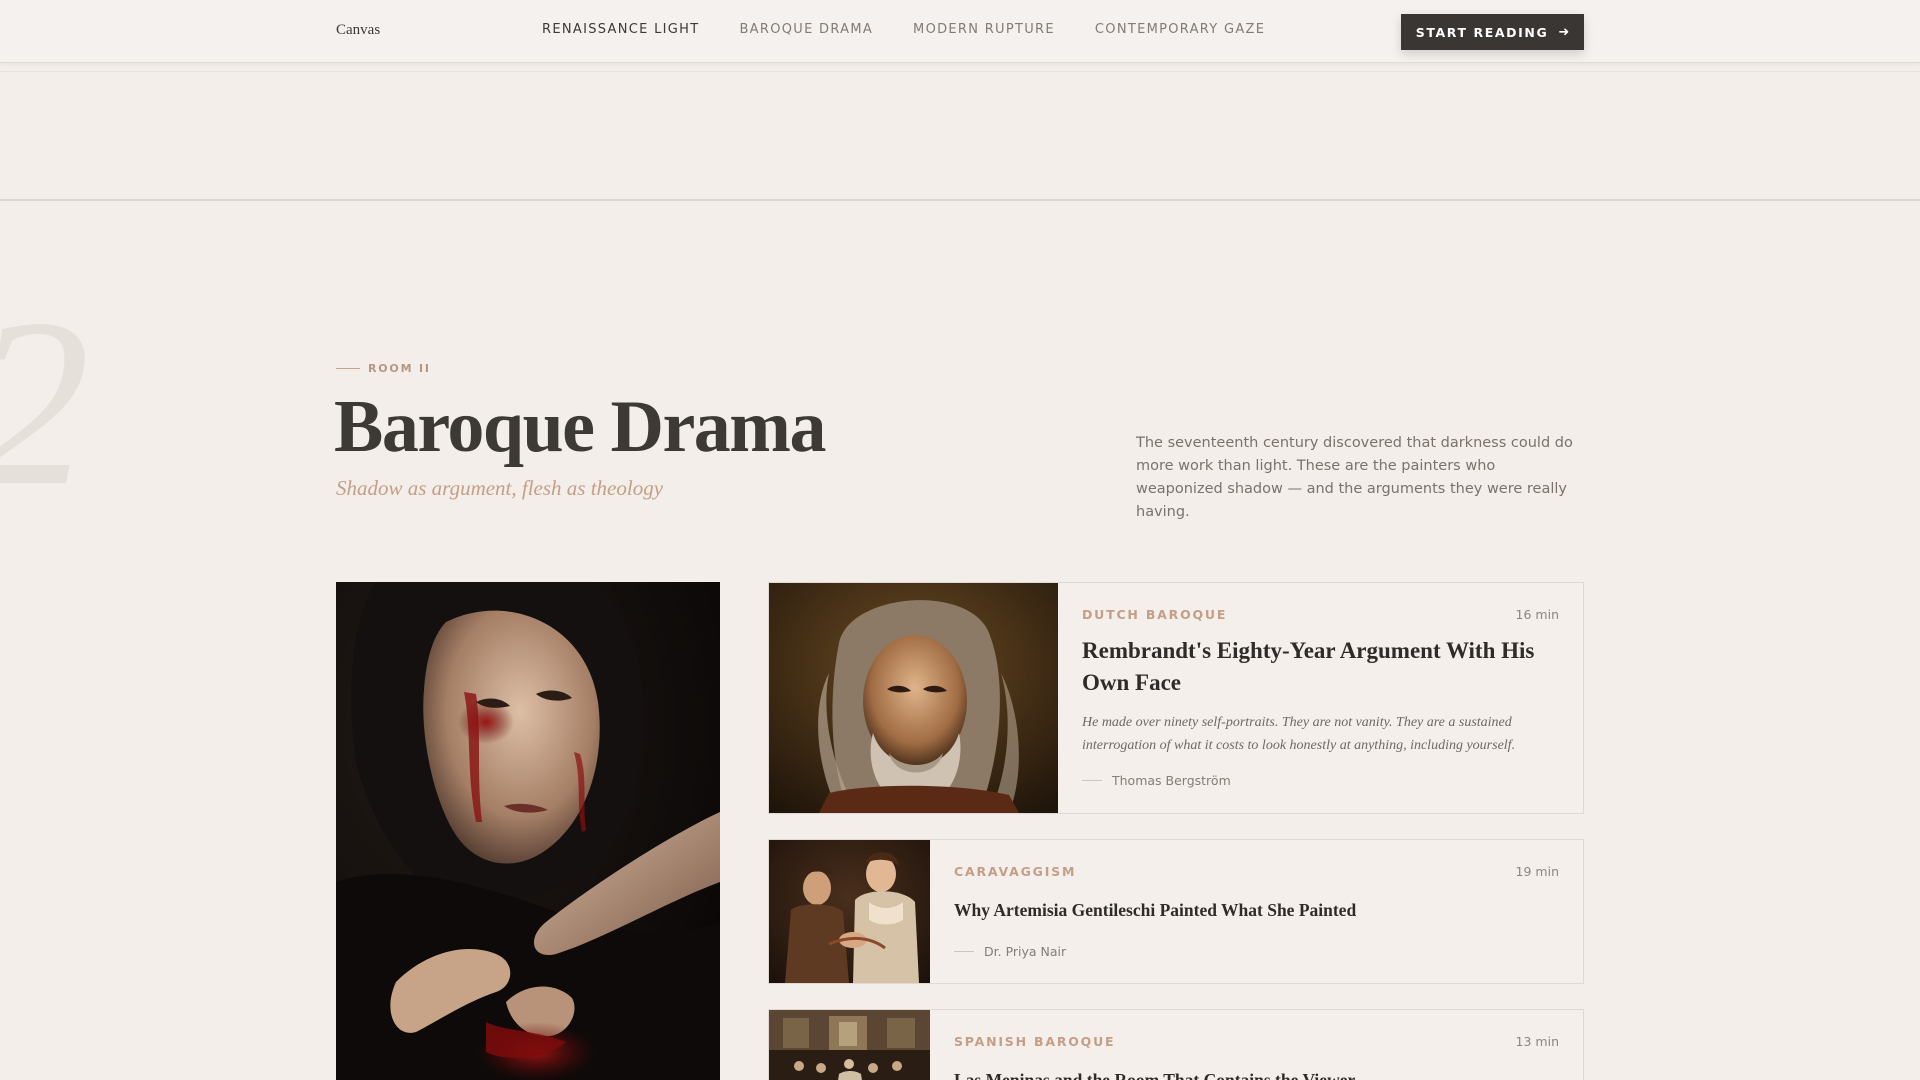 The image size is (1920, 1080). I want to click on article-category: DUTCH BAROQUE, so click(1155, 614).